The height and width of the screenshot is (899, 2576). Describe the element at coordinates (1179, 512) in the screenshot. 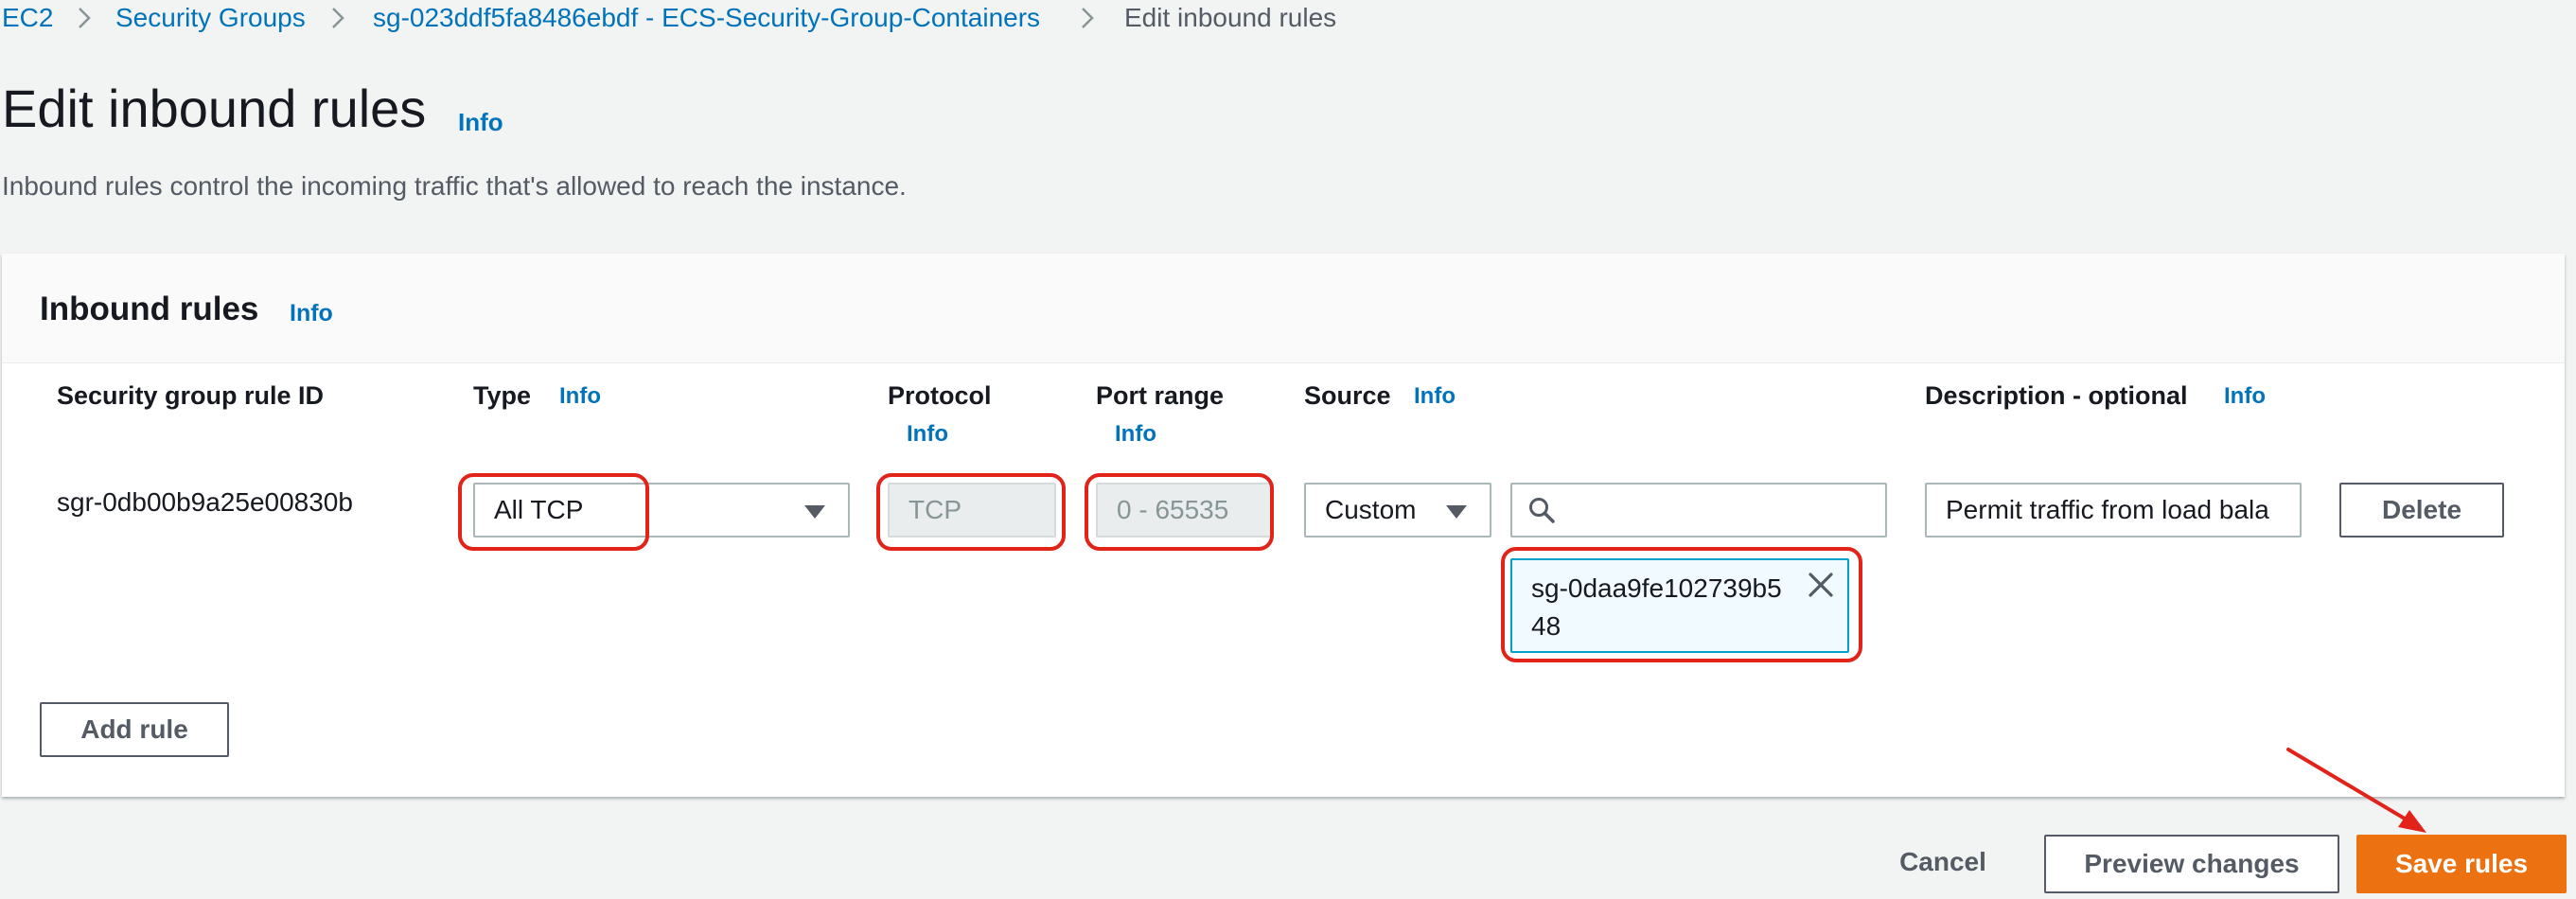

I see `annotation-highlight-port-range` at that location.